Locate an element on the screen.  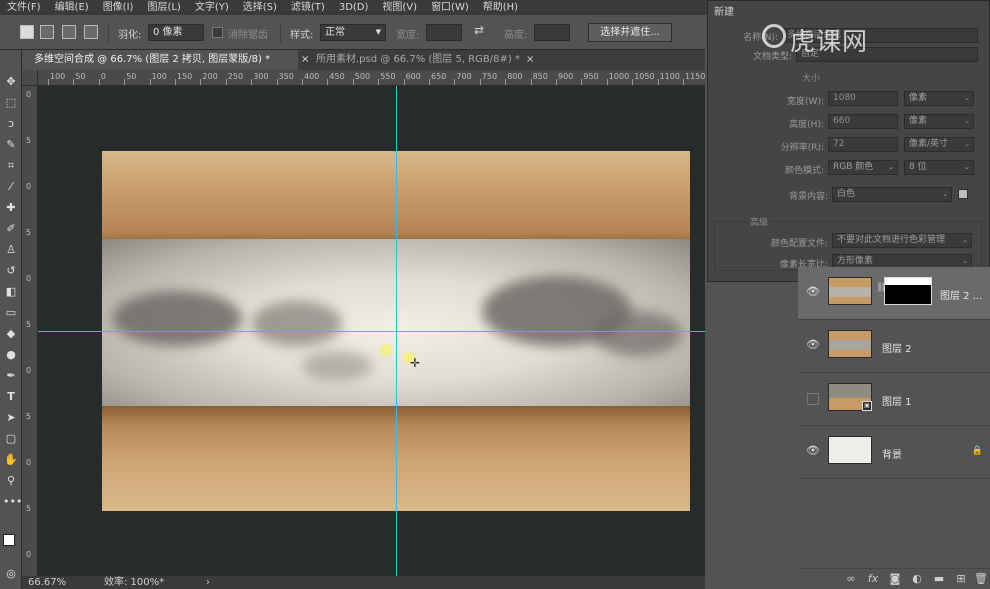
mask-icon: ◙ is located at coordinates (895, 578).